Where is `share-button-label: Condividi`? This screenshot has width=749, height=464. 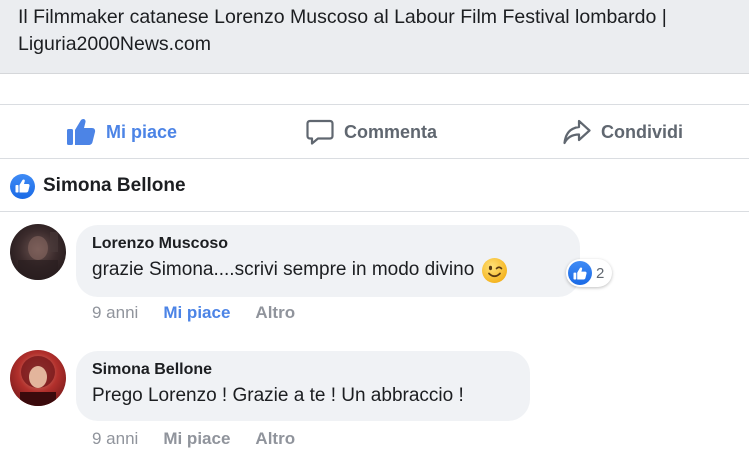
share-button-label: Condividi is located at coordinates (642, 131).